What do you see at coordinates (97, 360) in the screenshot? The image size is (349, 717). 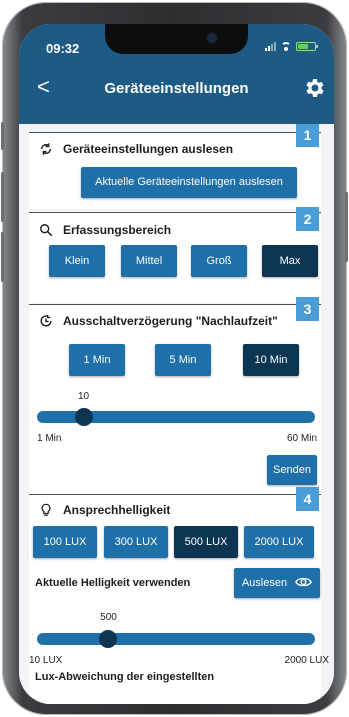 I see `delay-option-1-min: 1 Min` at bounding box center [97, 360].